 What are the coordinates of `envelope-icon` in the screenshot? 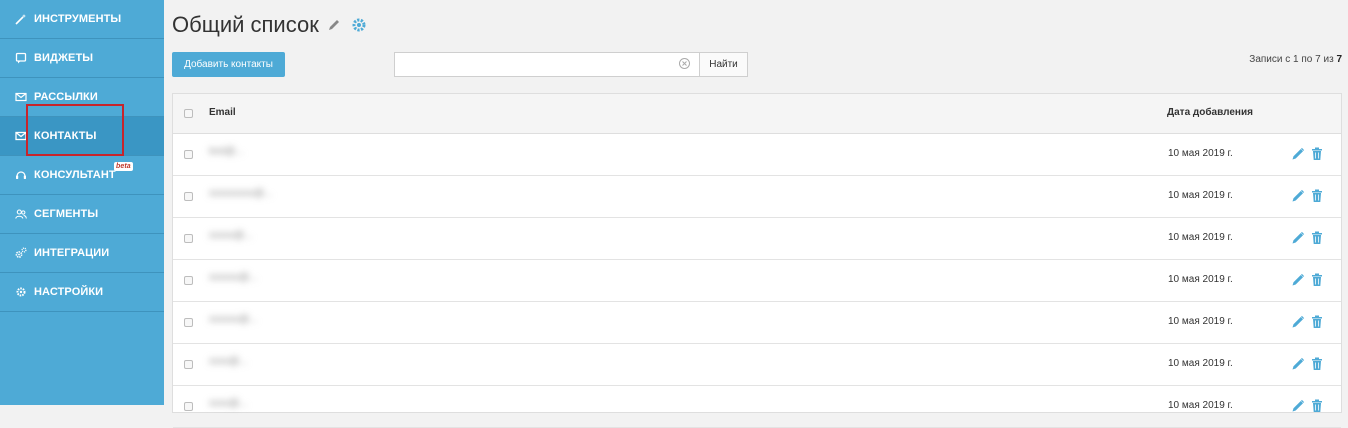 It's located at (20, 97).